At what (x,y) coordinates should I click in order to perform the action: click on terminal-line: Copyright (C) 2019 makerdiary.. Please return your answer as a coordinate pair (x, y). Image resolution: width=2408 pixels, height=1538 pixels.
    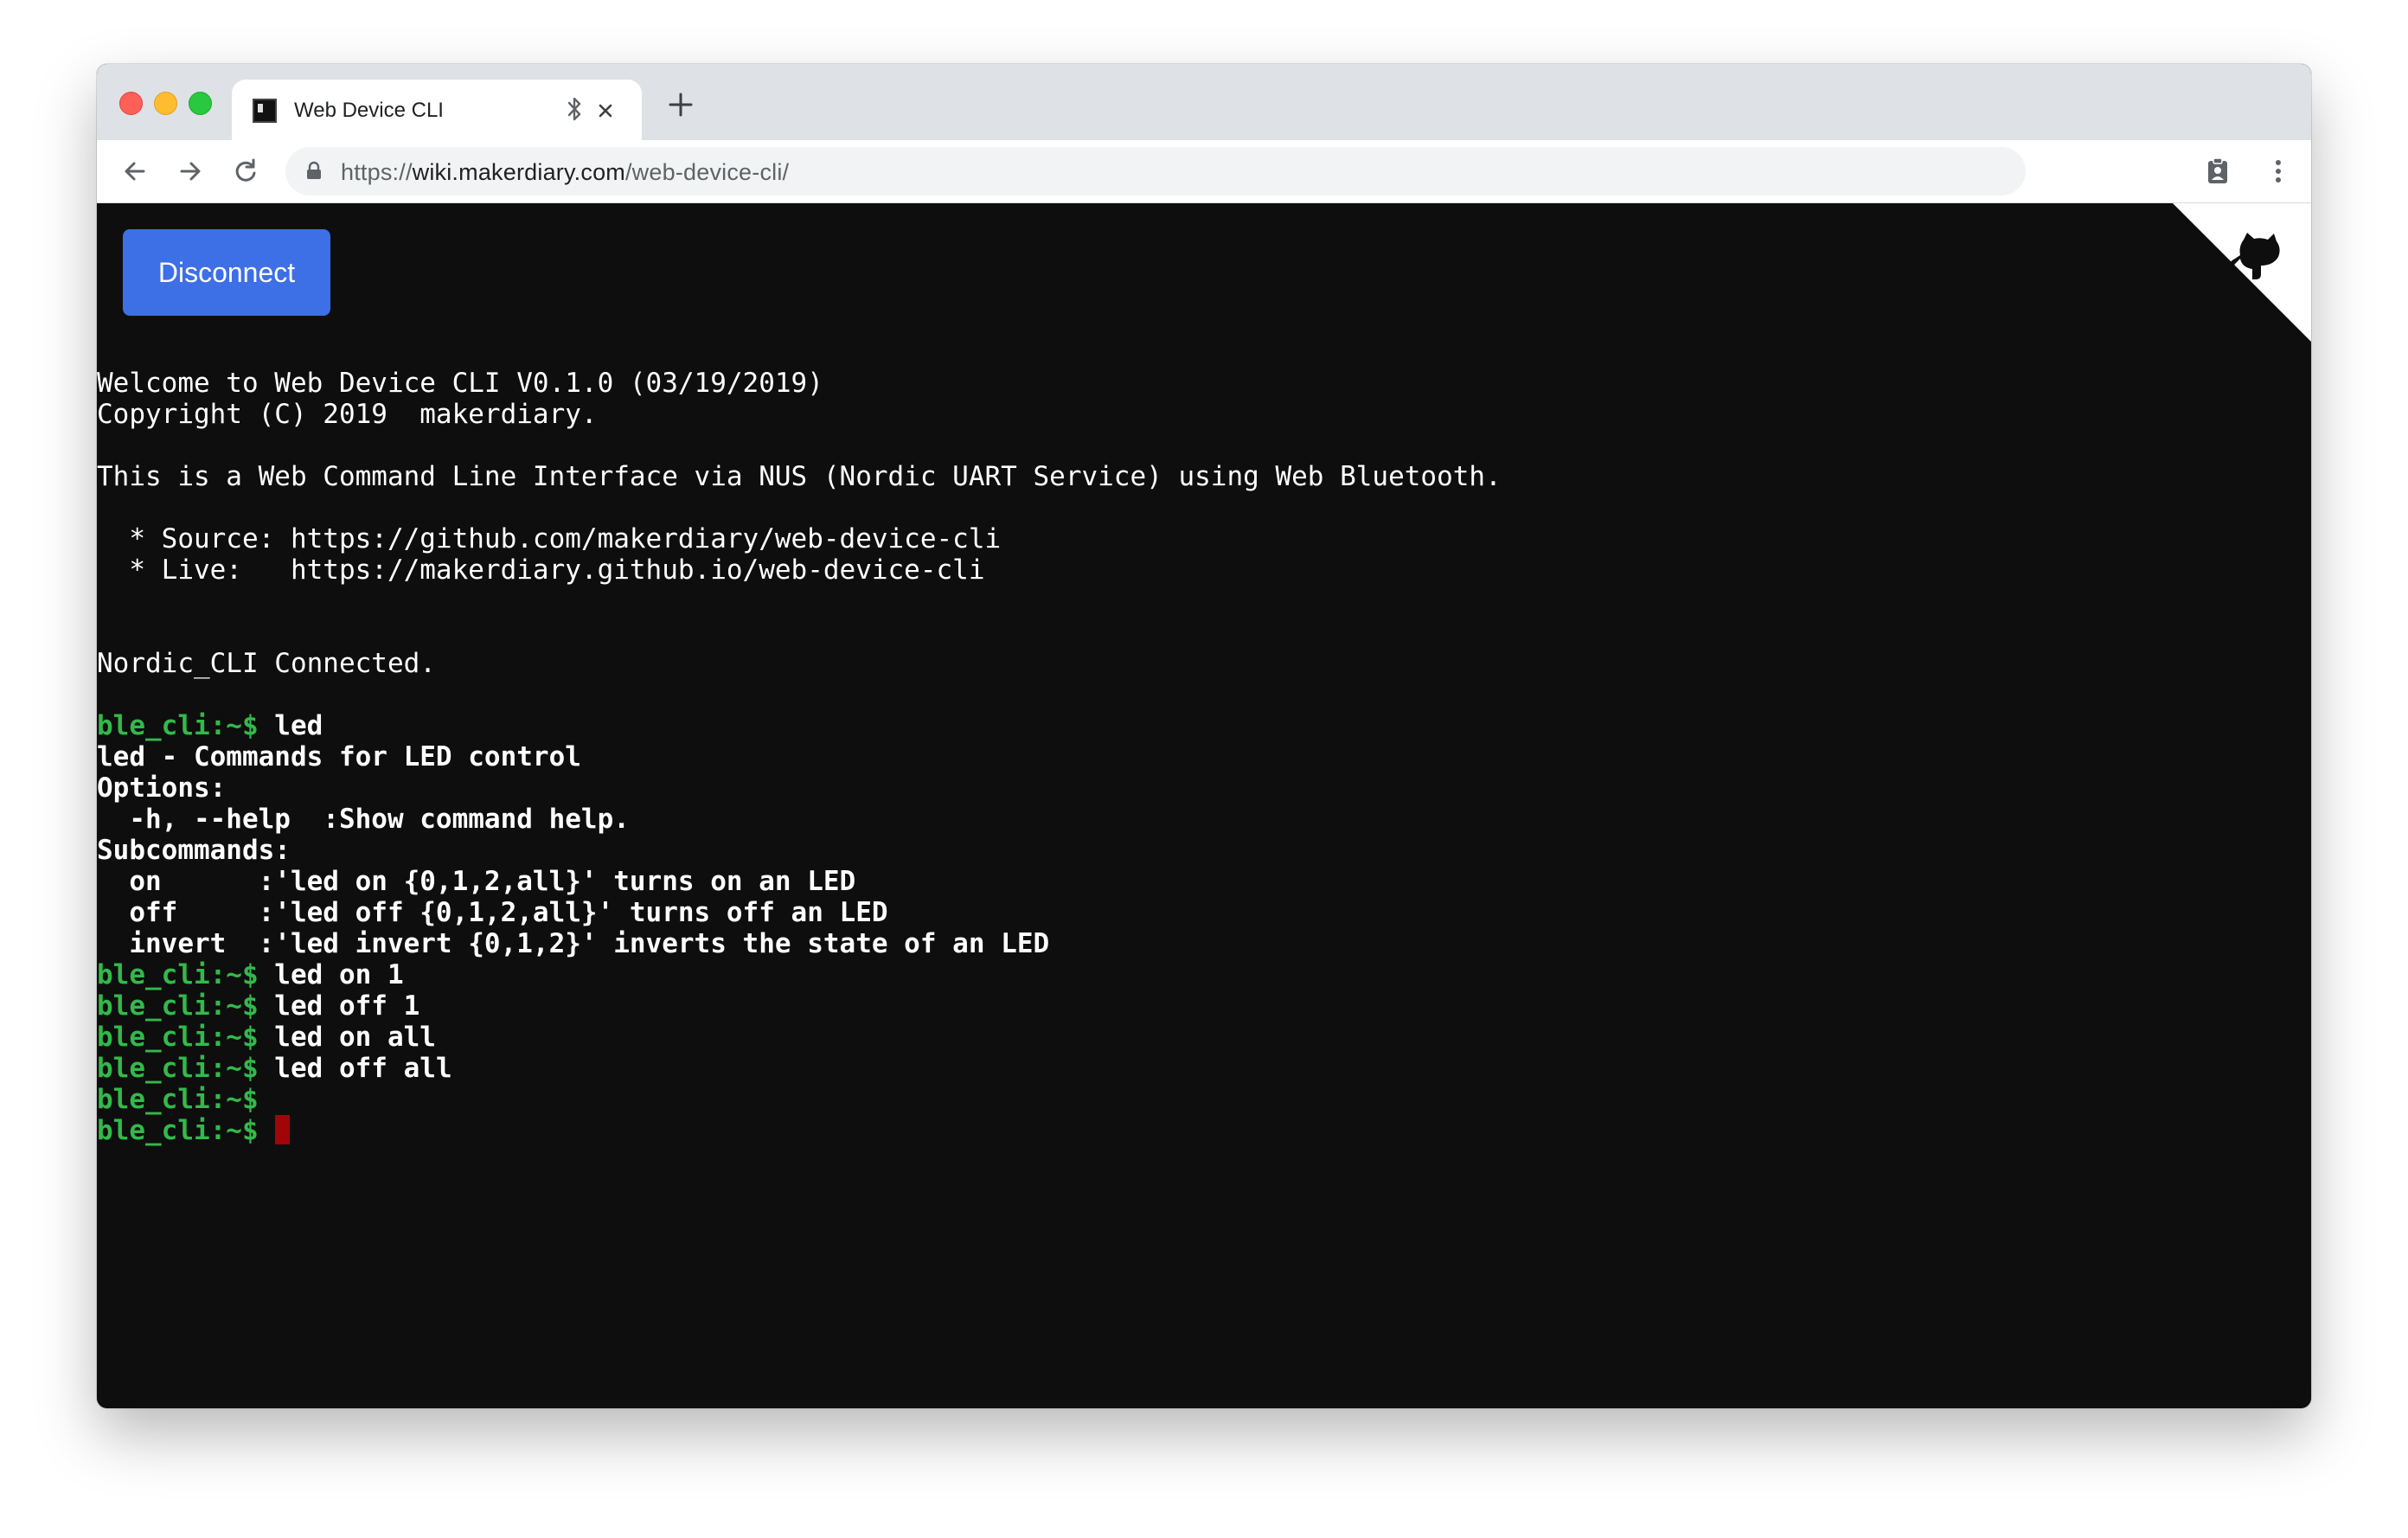
    Looking at the image, I should click on (1195, 415).